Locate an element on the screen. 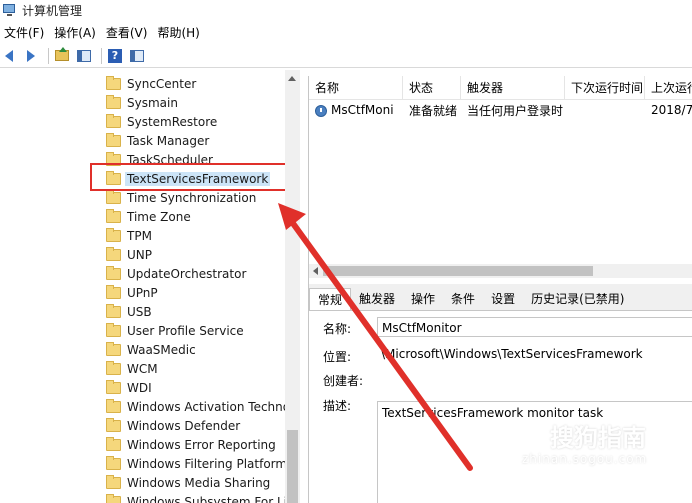  column-header-trigger: 触发器 is located at coordinates (513, 88).